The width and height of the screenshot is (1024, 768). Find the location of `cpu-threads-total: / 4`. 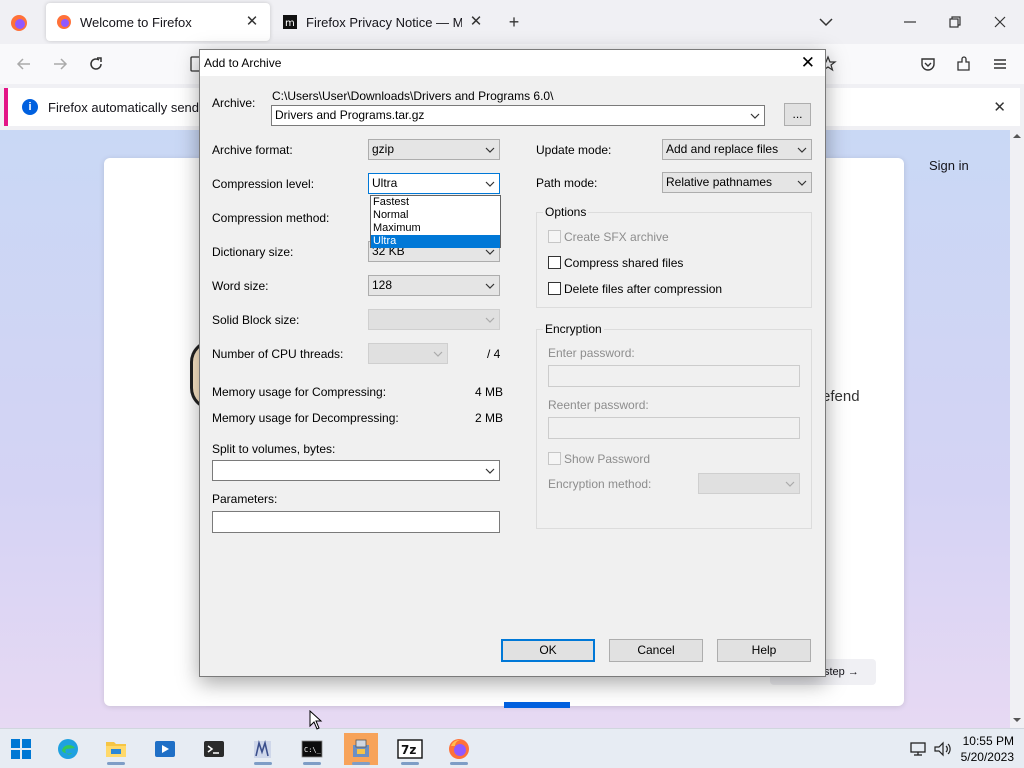

cpu-threads-total: / 4 is located at coordinates (494, 354).